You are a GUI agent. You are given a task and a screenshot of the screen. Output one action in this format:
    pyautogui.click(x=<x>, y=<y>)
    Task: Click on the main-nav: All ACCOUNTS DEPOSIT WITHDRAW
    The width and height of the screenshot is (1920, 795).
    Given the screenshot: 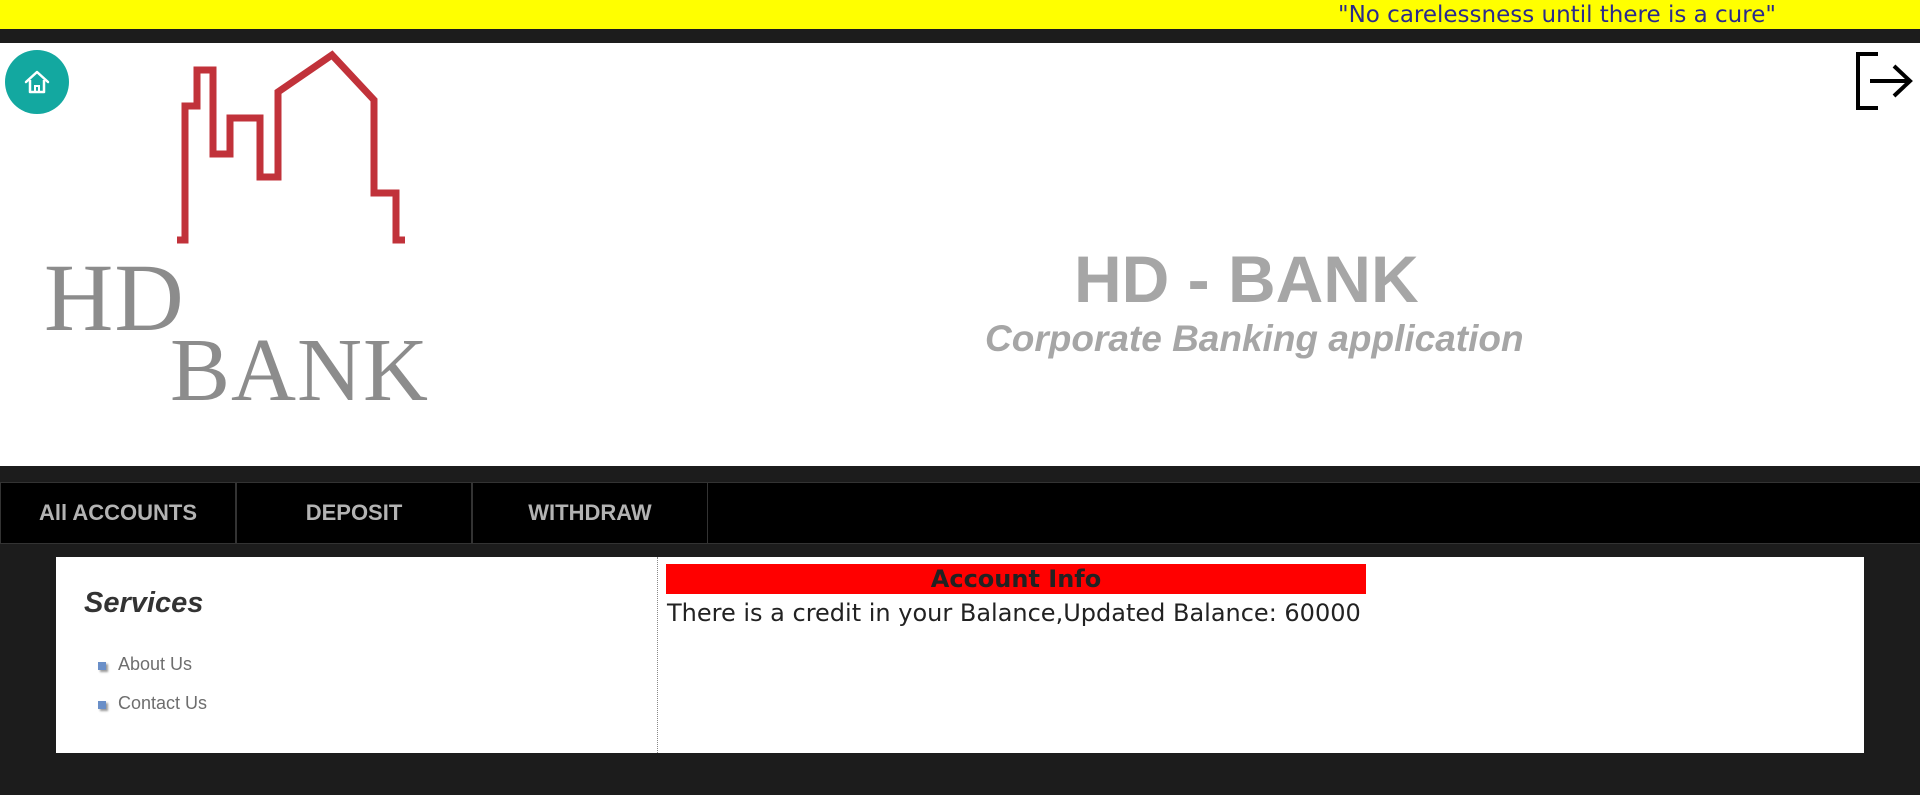 What is the action you would take?
    pyautogui.click(x=960, y=513)
    